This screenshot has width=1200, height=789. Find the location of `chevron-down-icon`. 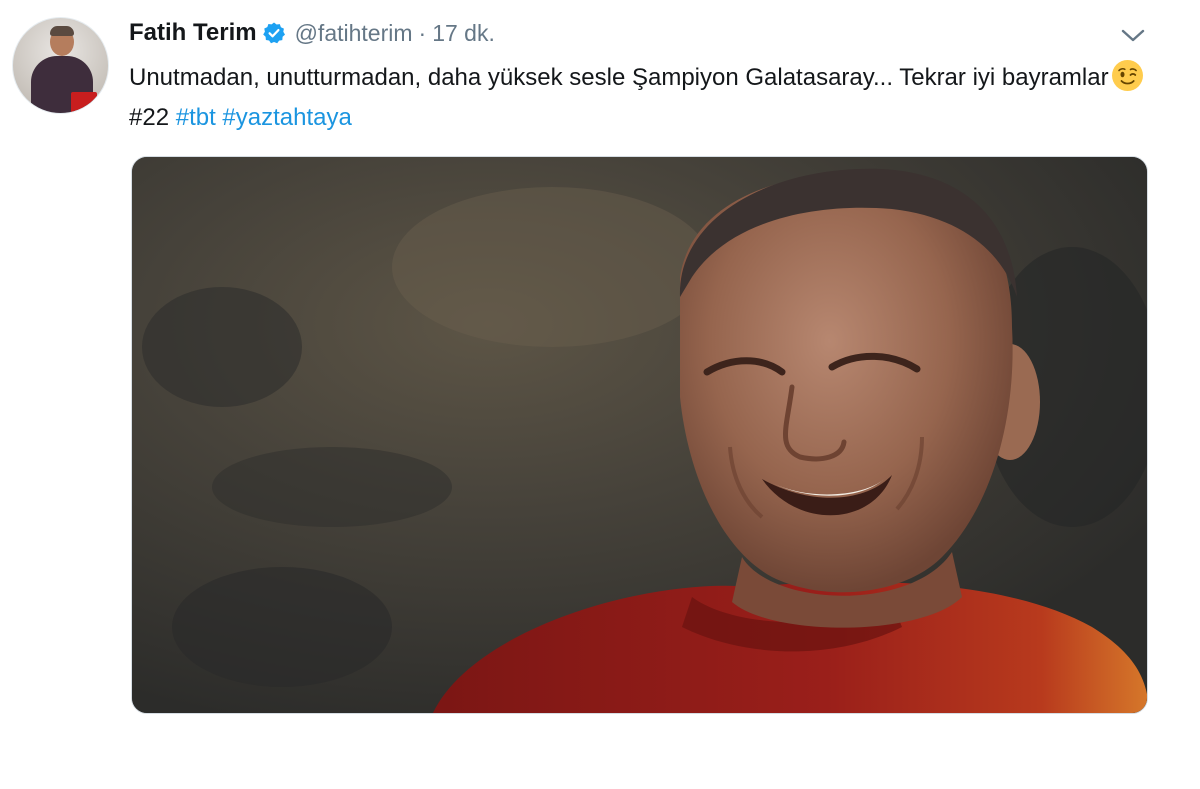

chevron-down-icon is located at coordinates (1133, 36).